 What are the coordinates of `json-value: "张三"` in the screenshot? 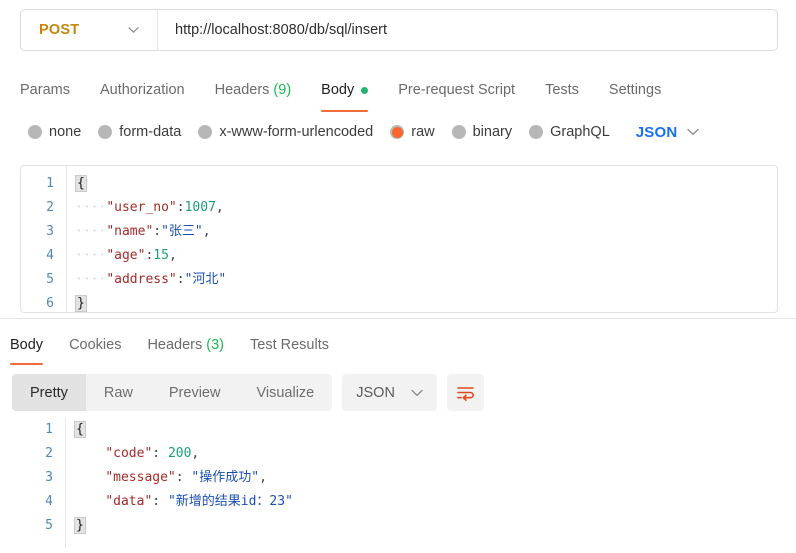 It's located at (182, 231).